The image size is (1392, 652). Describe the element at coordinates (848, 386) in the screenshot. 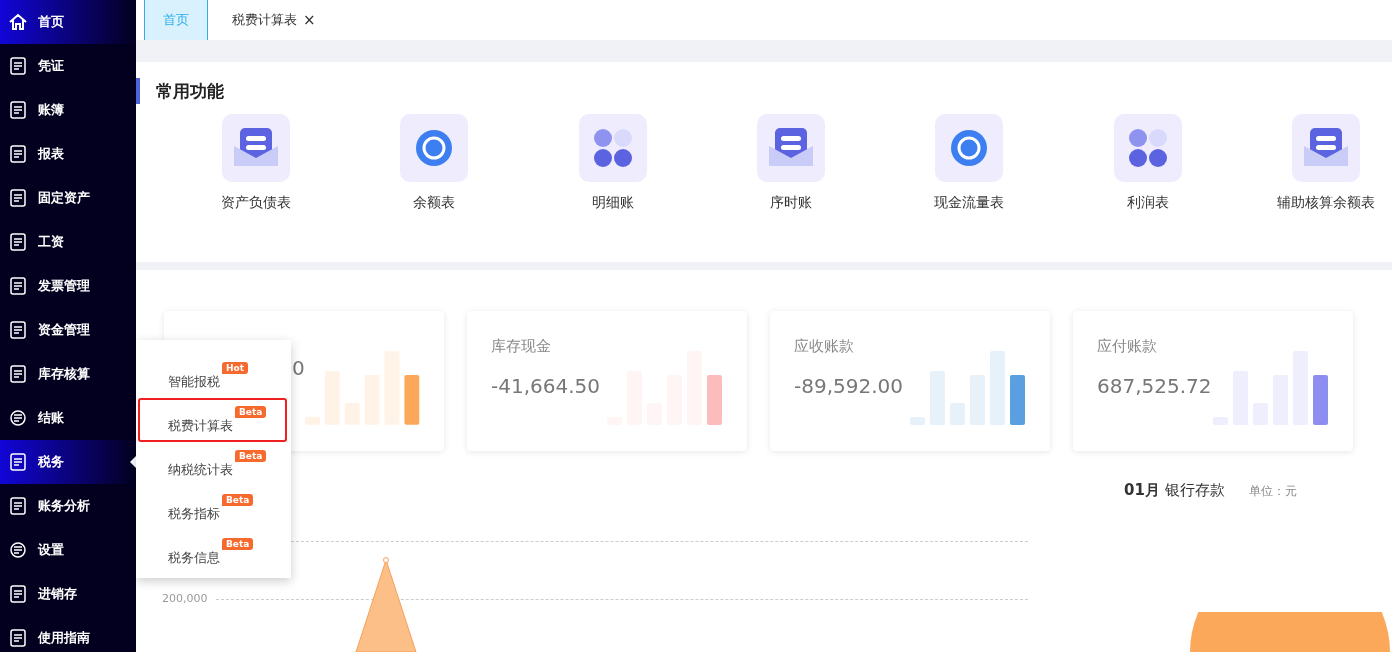

I see `stat-value: -89,592.00` at that location.